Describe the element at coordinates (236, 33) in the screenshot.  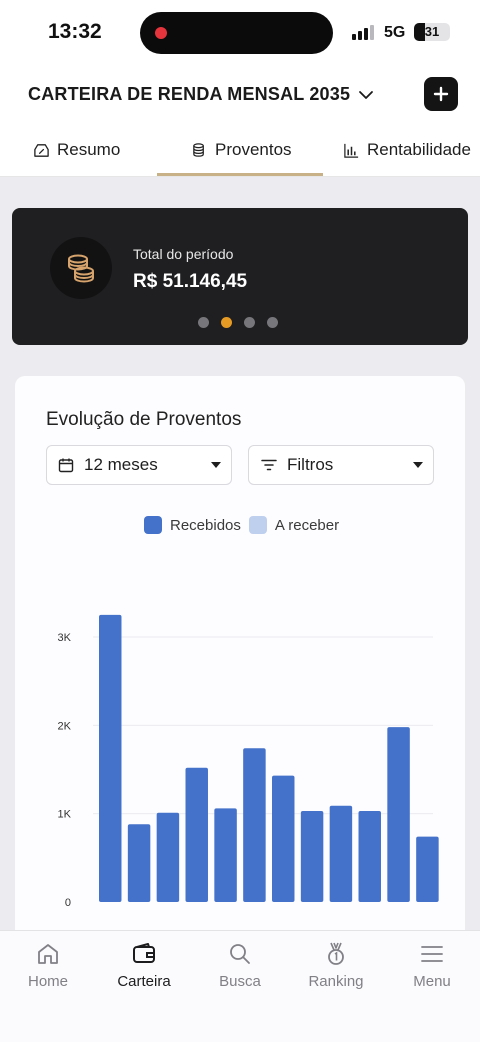
I see `dynamic-island` at that location.